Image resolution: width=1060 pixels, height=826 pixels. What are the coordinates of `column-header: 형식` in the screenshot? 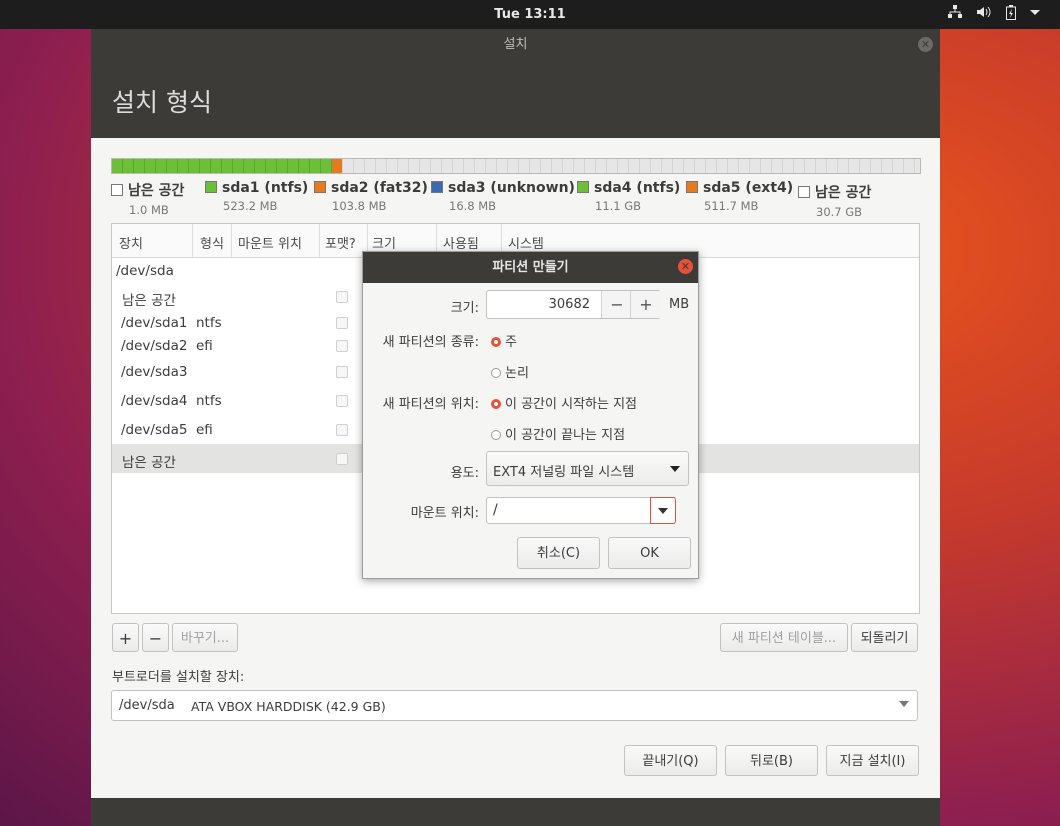 It's located at (212, 242).